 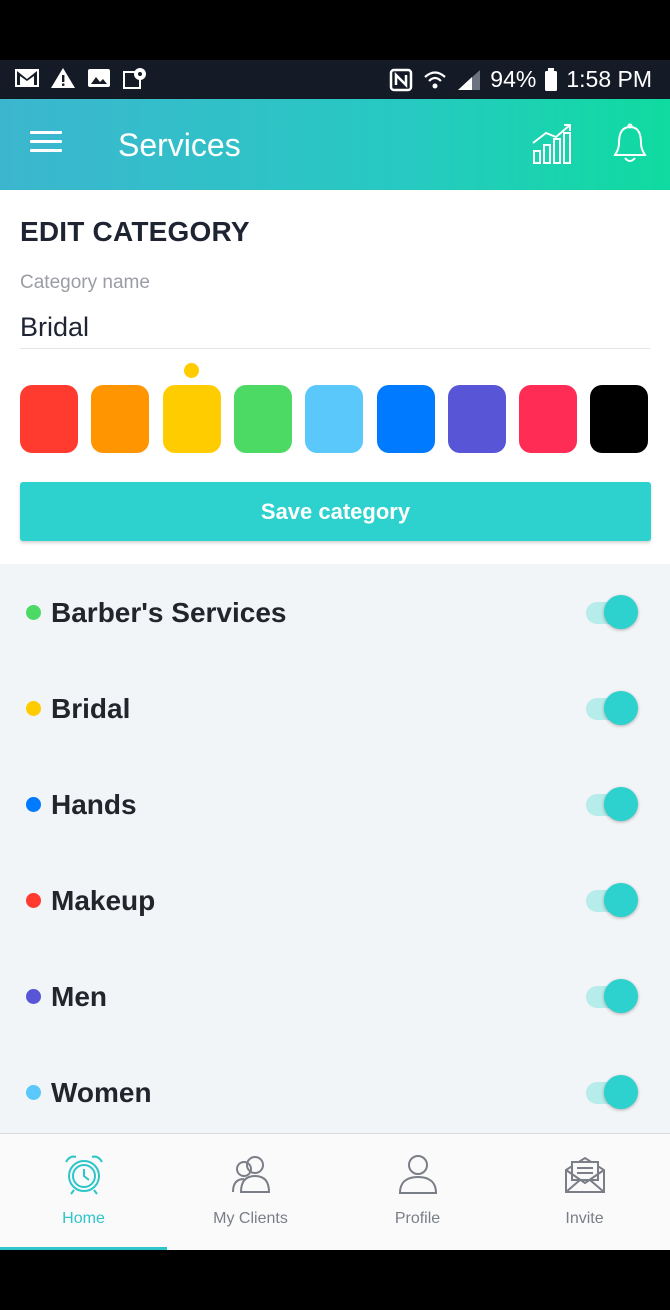 What do you see at coordinates (335, 327) in the screenshot?
I see `category-name-input` at bounding box center [335, 327].